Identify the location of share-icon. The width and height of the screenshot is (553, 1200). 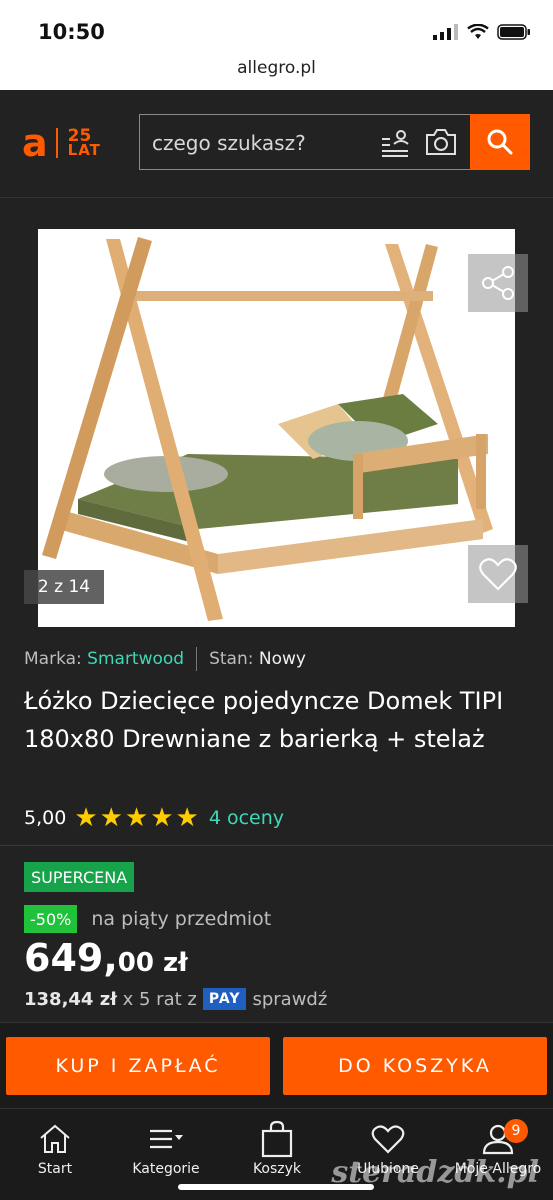
(498, 283).